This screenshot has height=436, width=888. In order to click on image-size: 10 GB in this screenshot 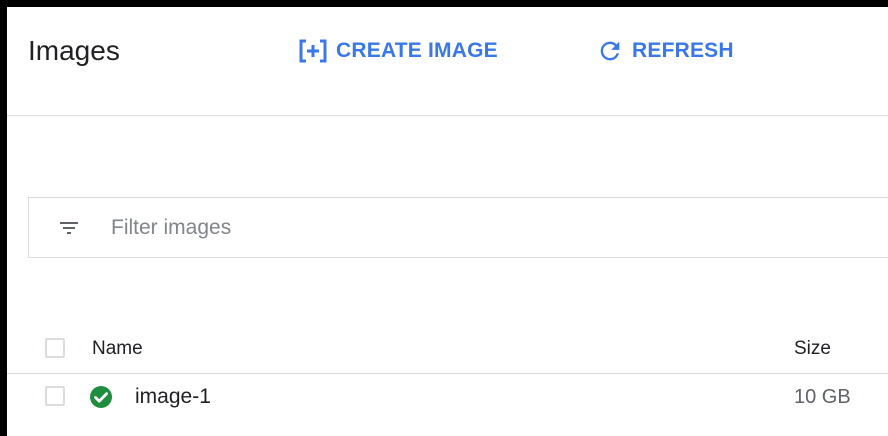, I will do `click(822, 397)`.